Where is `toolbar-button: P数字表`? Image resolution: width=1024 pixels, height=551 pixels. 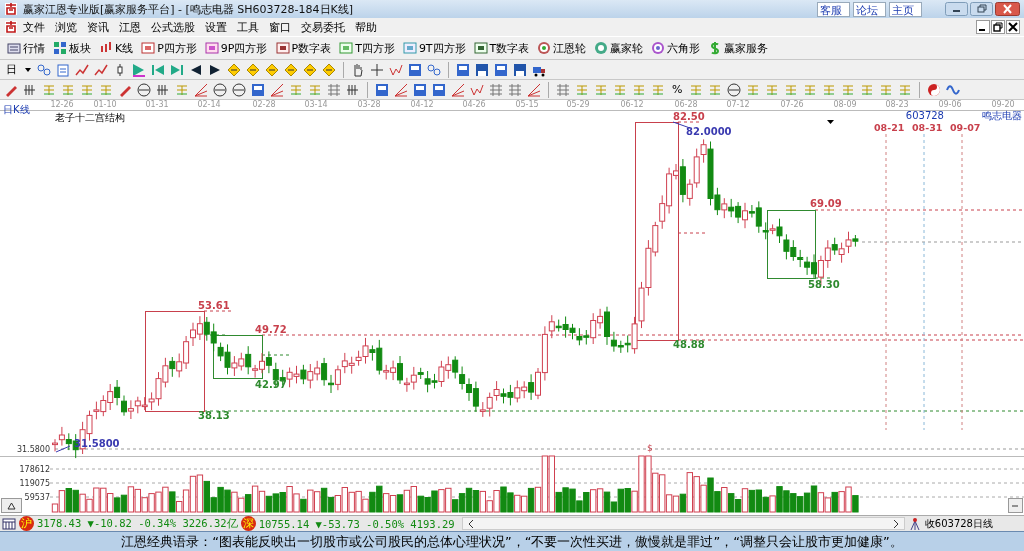 toolbar-button: P数字表 is located at coordinates (303, 48).